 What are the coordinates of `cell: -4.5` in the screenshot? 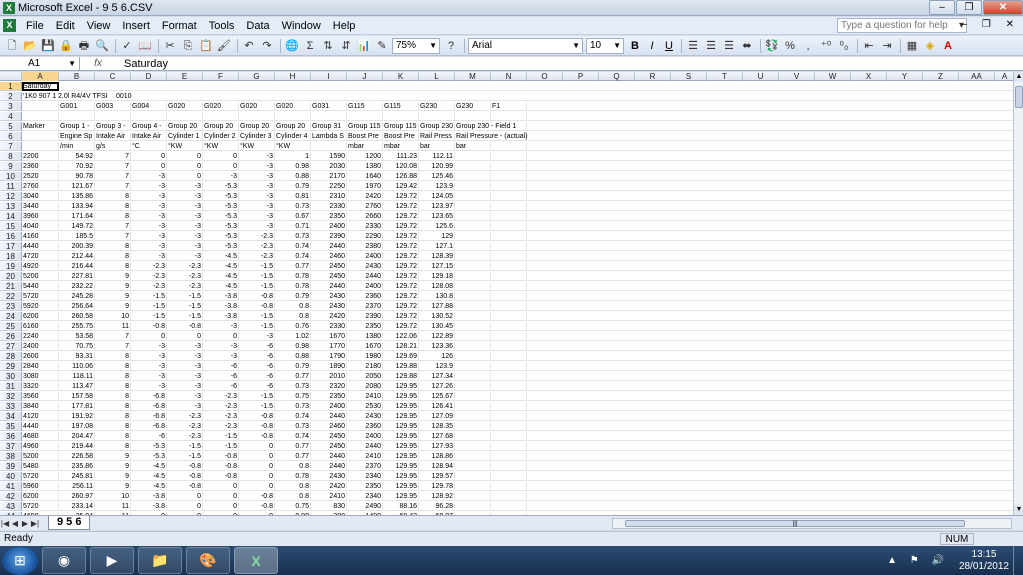 It's located at (149, 466).